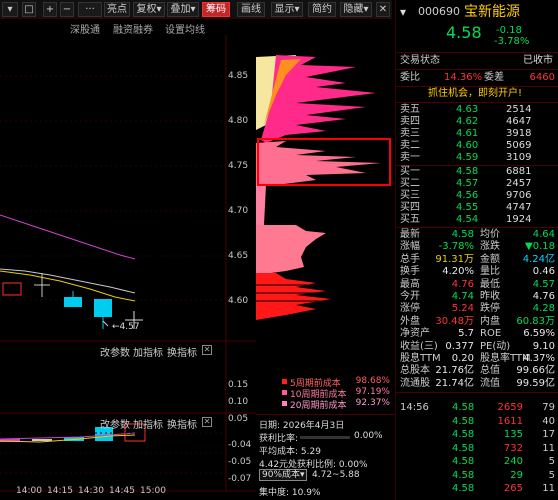 The height and width of the screenshot is (500, 558). I want to click on toolbar-btn-adjust: 复权▾, so click(149, 9).